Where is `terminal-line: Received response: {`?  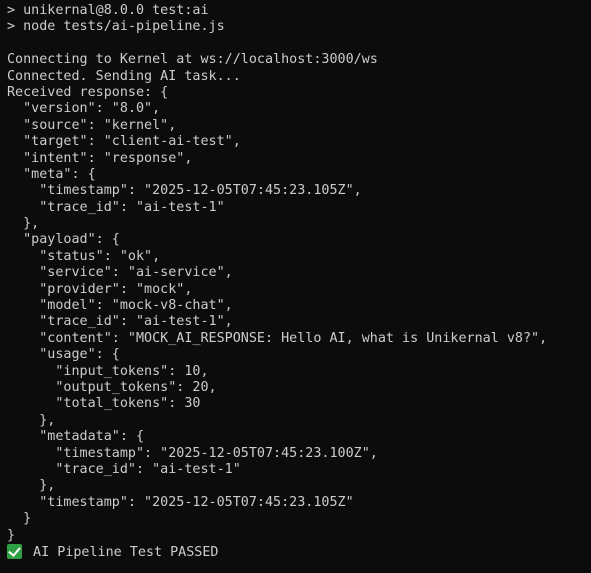
terminal-line: Received response: { is located at coordinates (88, 92).